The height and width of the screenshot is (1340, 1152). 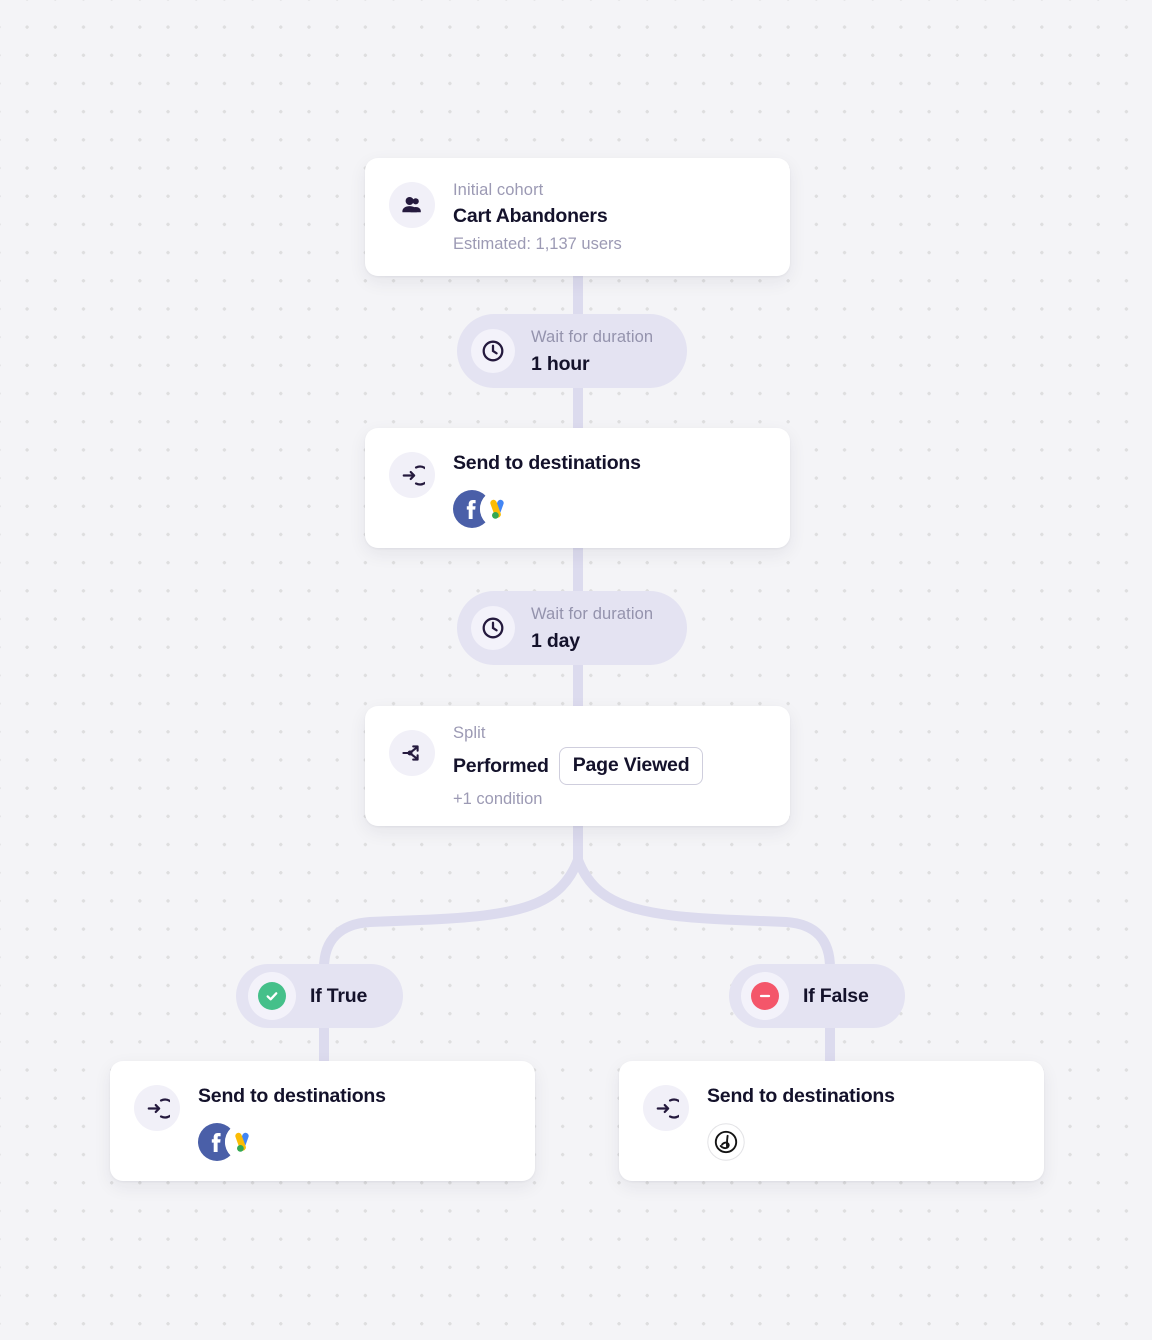 What do you see at coordinates (272, 996) in the screenshot?
I see `check-circle-icon` at bounding box center [272, 996].